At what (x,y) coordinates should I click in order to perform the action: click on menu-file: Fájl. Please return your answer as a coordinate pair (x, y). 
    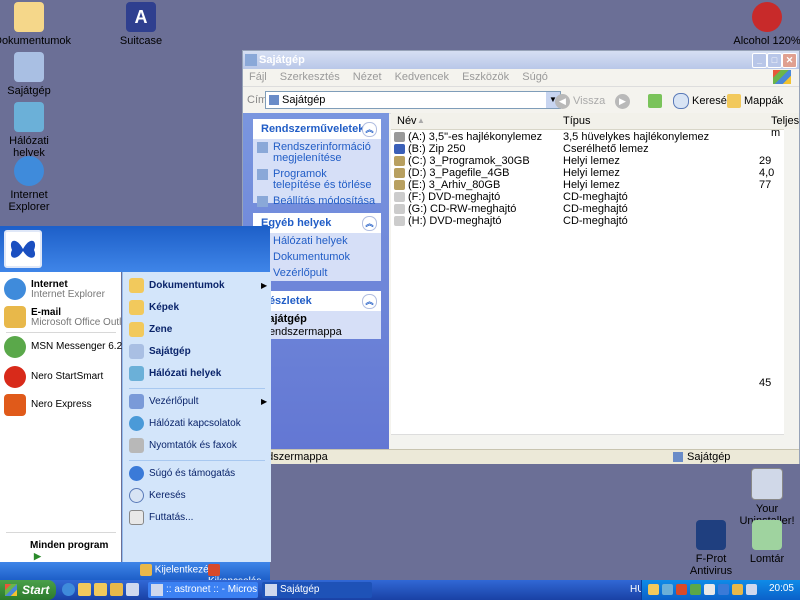
    Looking at the image, I should click on (258, 77).